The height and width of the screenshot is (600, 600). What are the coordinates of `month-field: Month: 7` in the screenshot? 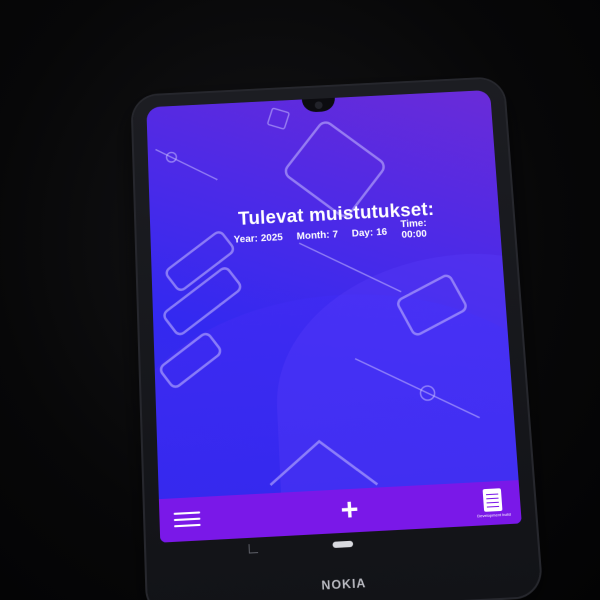 It's located at (317, 238).